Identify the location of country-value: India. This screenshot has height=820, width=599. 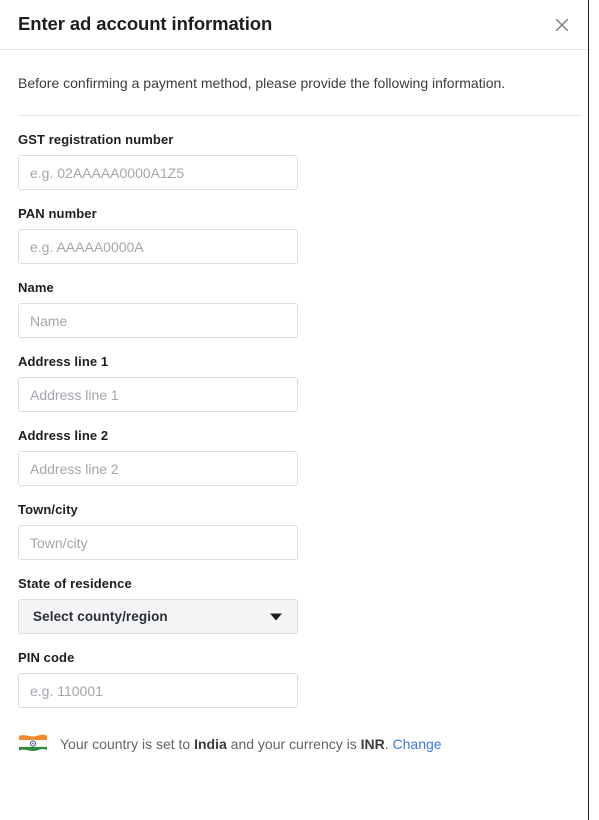
(210, 744).